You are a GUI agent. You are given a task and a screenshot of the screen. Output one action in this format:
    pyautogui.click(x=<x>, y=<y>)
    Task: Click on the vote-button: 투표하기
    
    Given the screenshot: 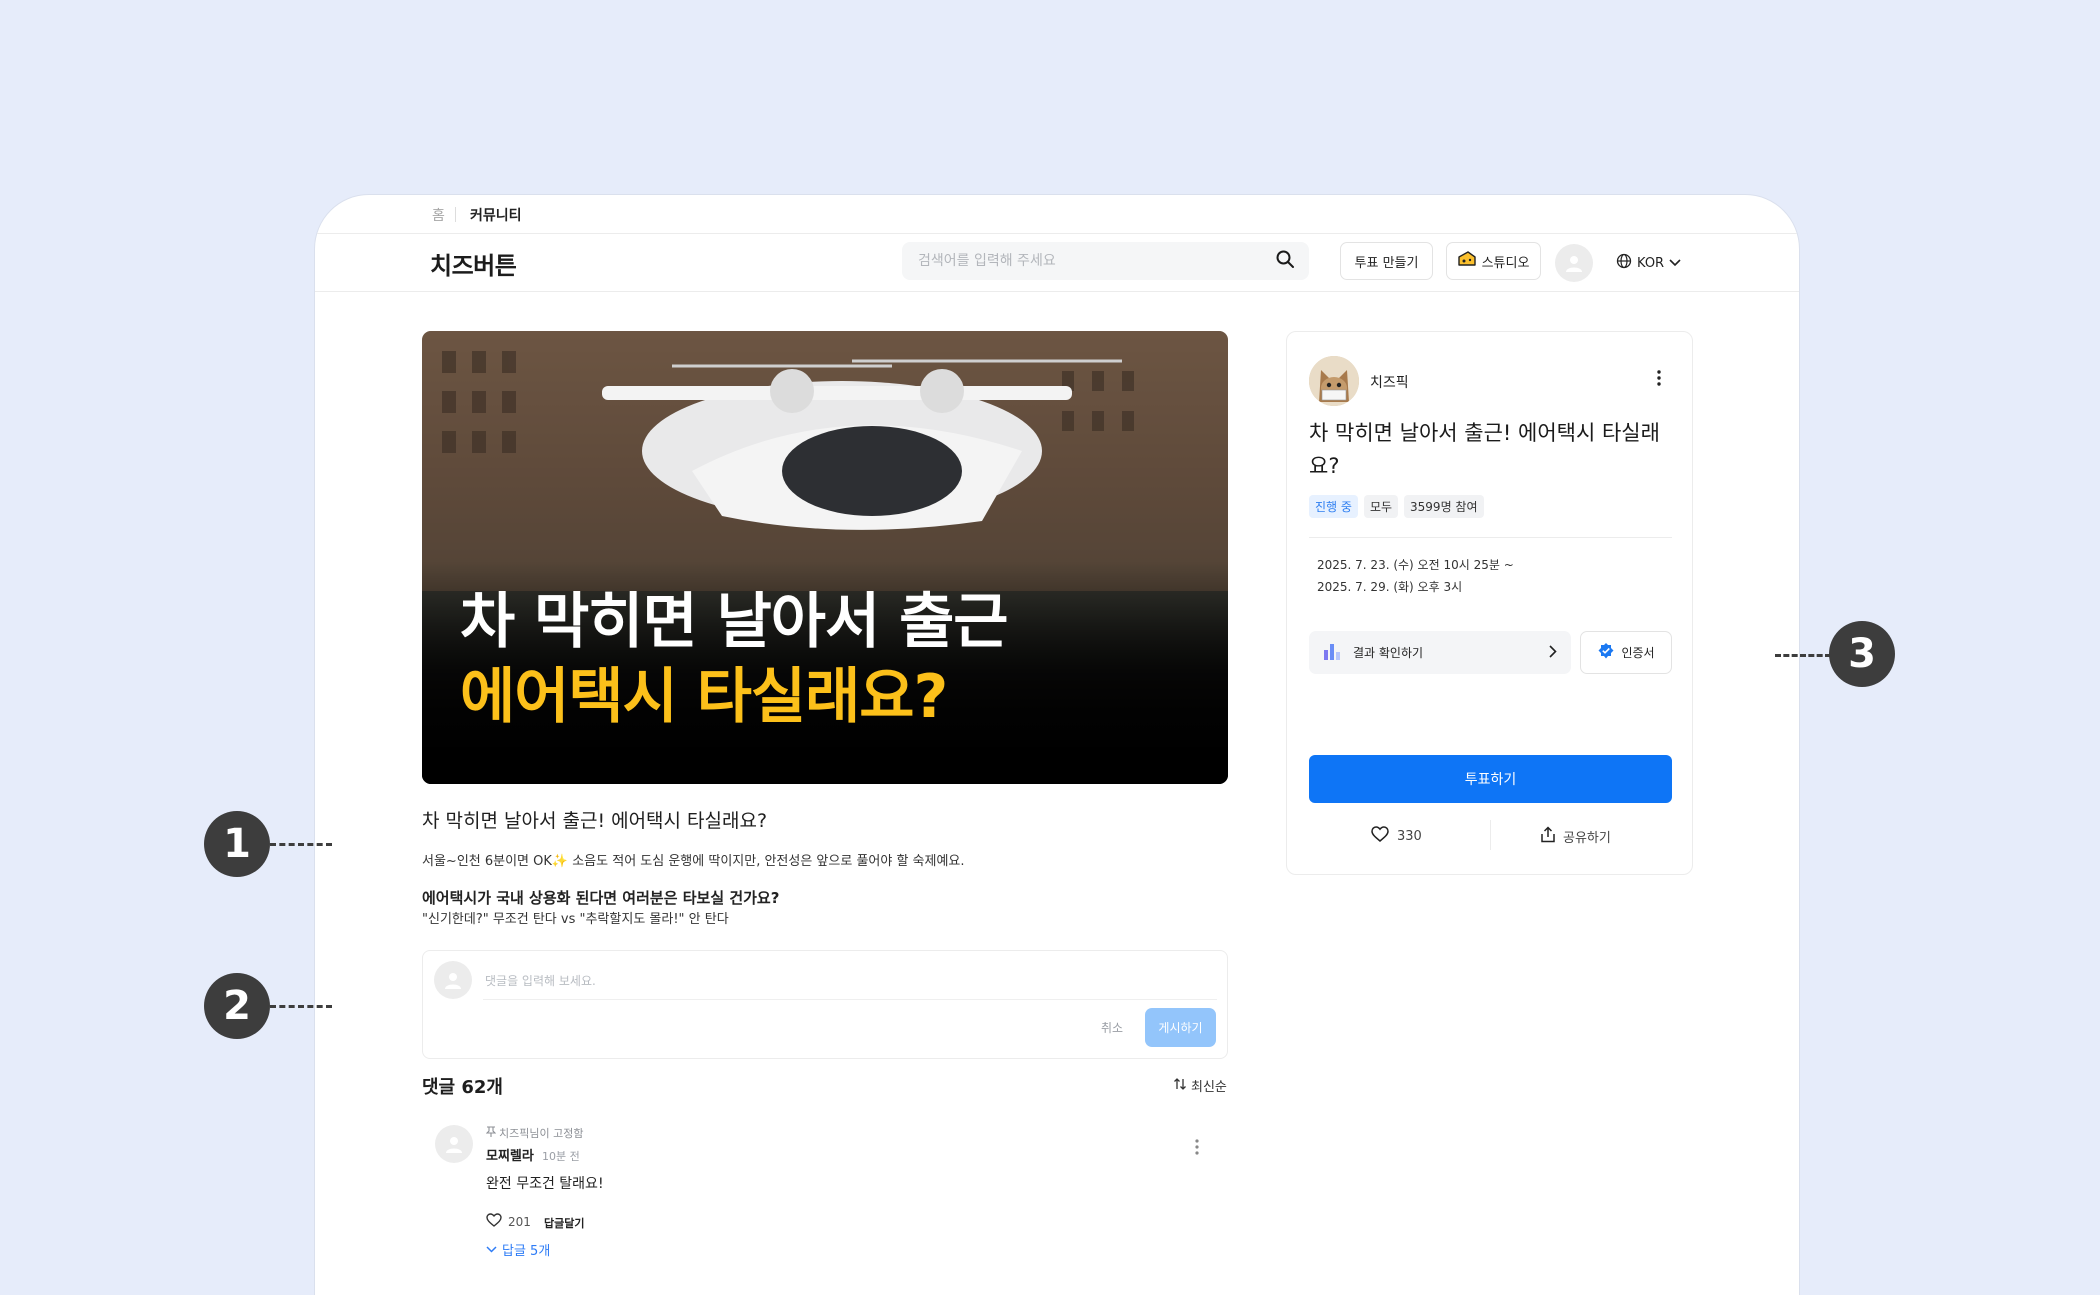 What is the action you would take?
    pyautogui.click(x=1490, y=779)
    